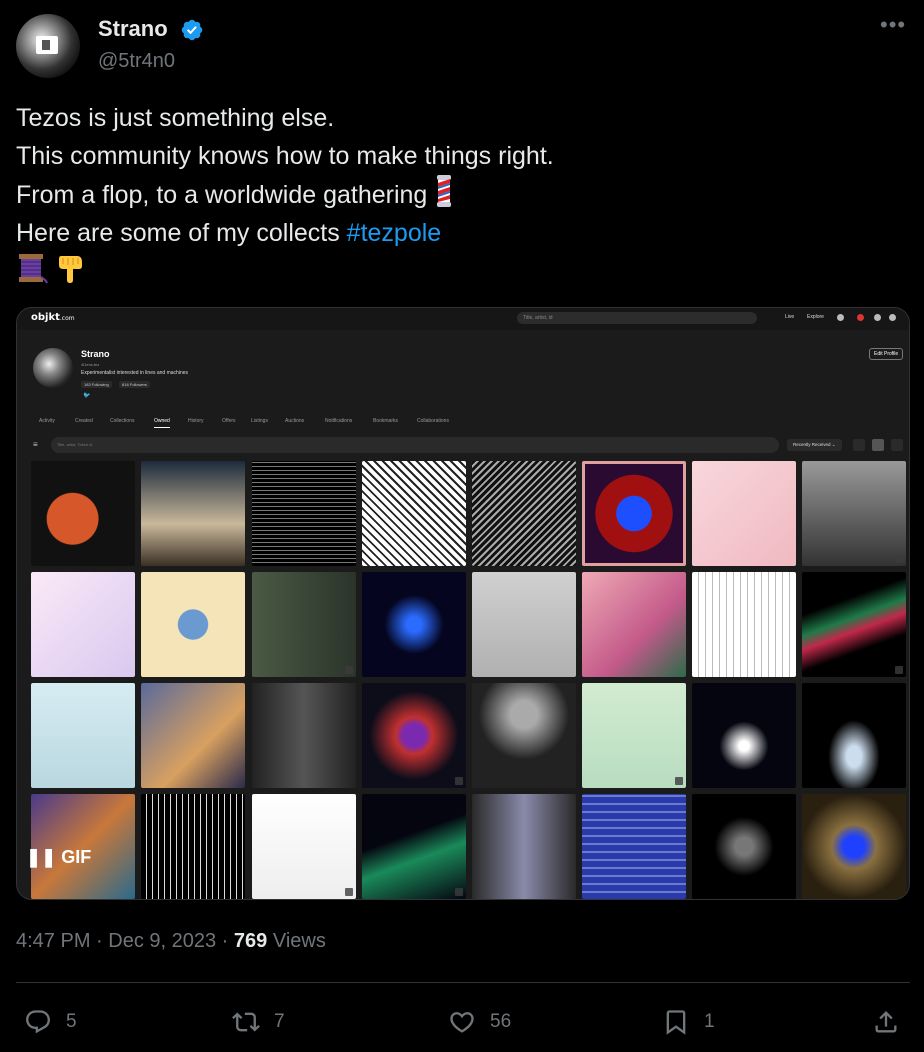  Describe the element at coordinates (394, 233) in the screenshot. I see `hashtag-link: #tezpole` at that location.